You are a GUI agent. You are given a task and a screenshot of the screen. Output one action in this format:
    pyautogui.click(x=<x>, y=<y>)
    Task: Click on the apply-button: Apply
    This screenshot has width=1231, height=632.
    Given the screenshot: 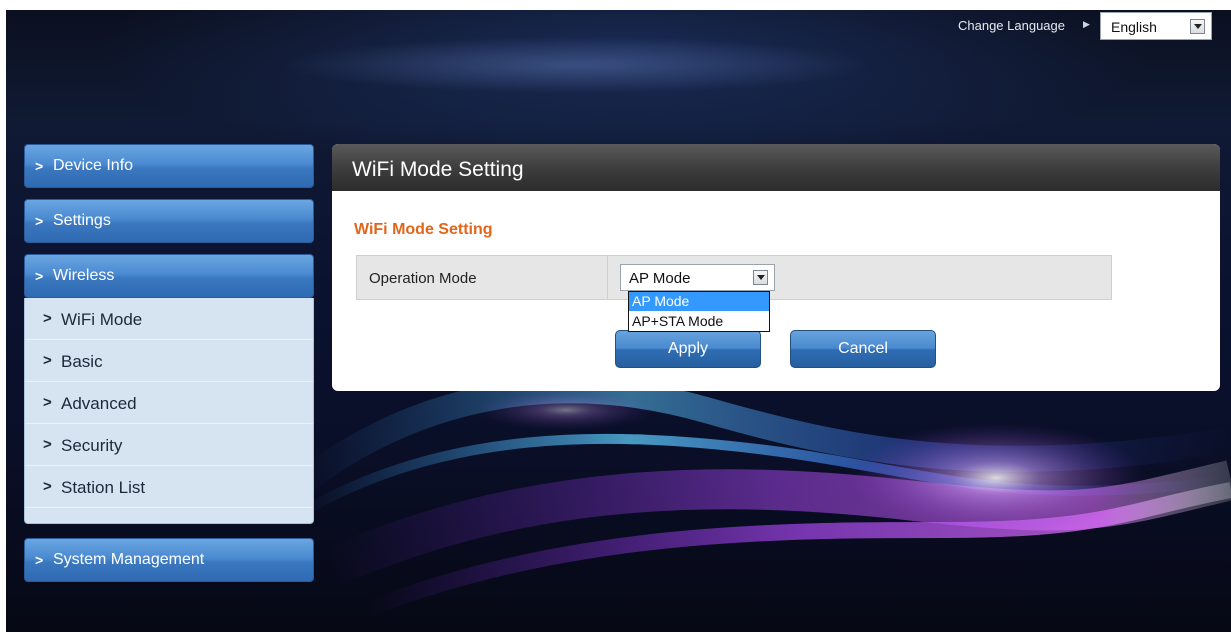 What is the action you would take?
    pyautogui.click(x=688, y=349)
    